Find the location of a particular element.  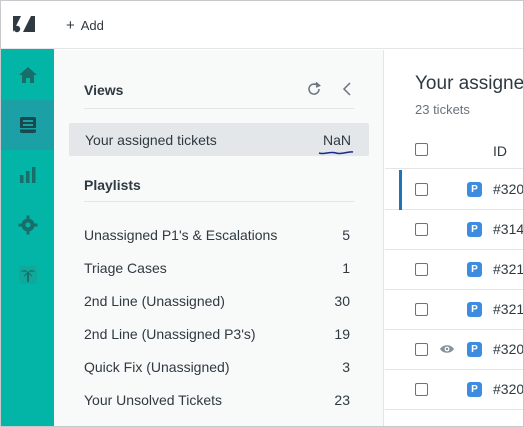

page-title: Your assigned tickets is located at coordinates (469, 83).